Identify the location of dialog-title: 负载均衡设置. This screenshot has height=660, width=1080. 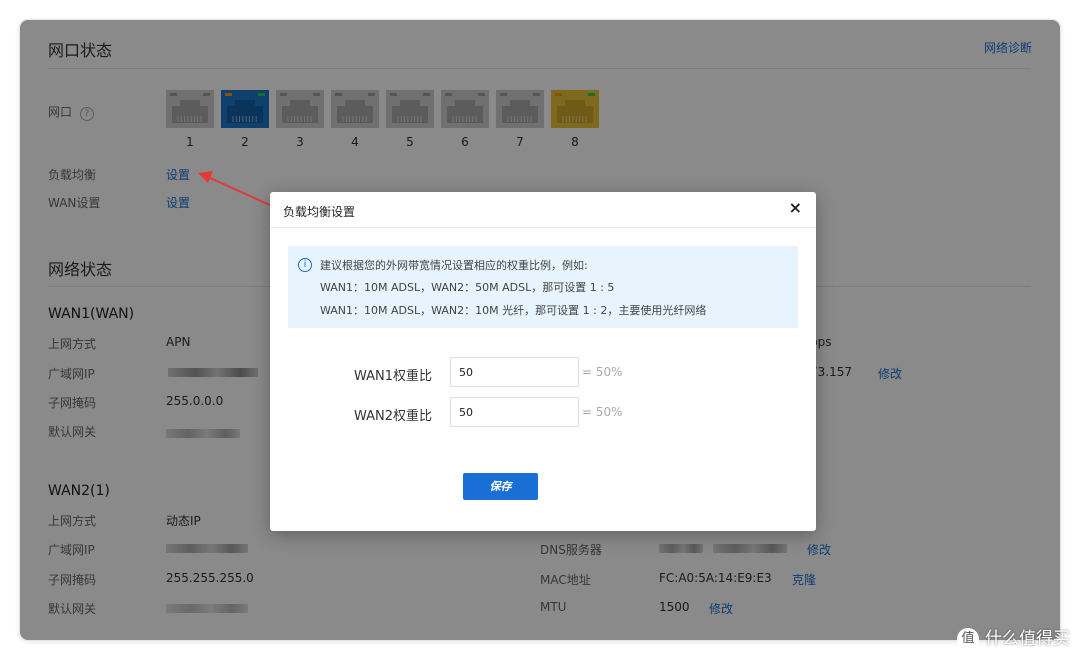
(319, 212).